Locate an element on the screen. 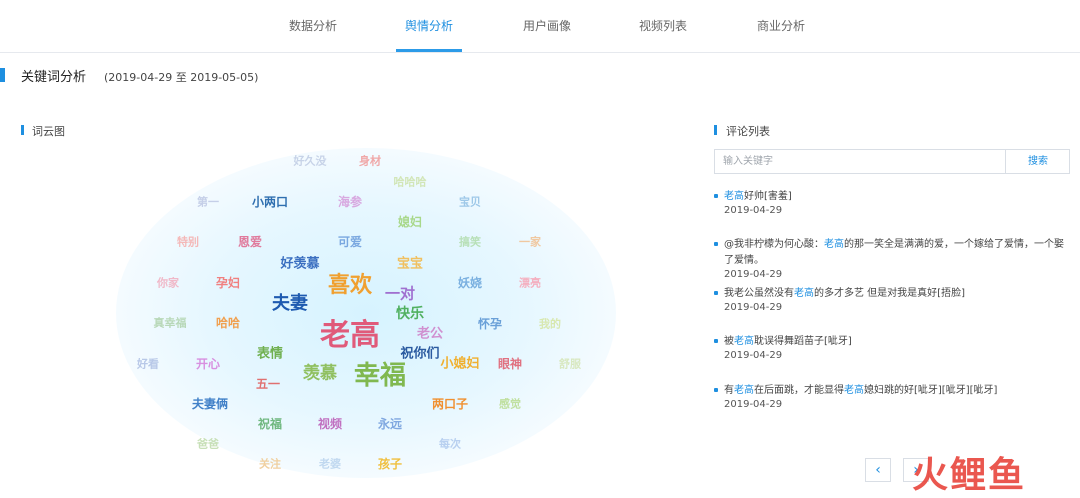 This screenshot has width=1080, height=498. wordcloud-word: 舒服 is located at coordinates (570, 364).